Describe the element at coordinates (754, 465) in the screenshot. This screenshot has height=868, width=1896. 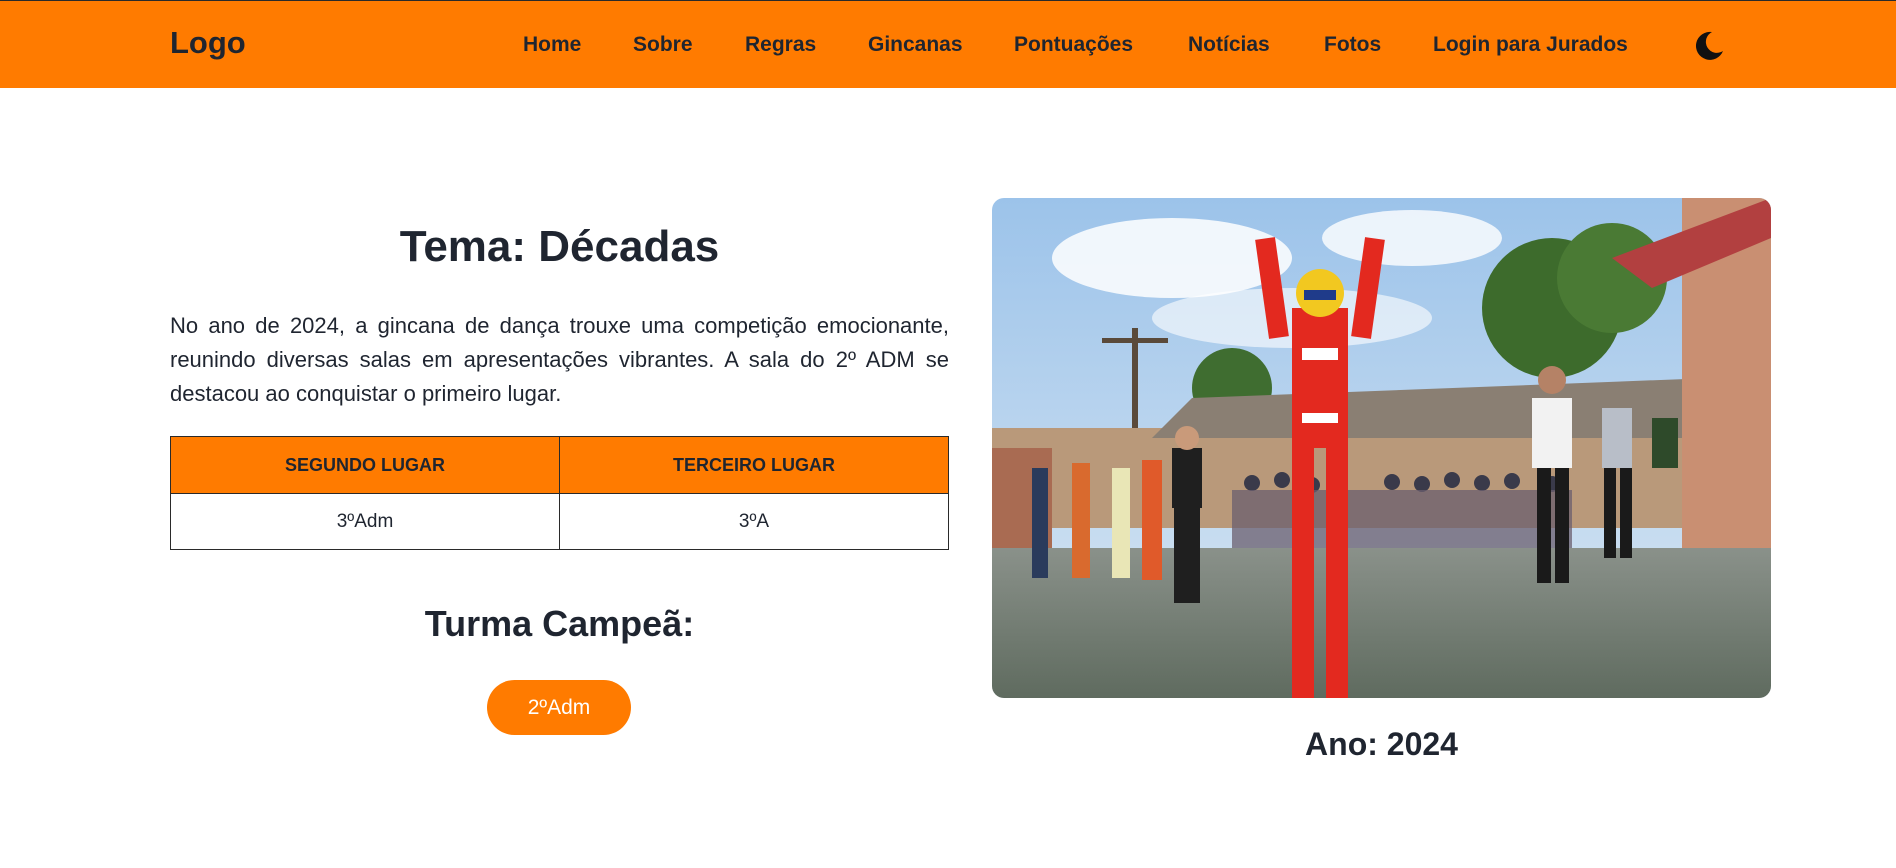
I see `header-third-place: TERCEIRO LUGAR` at that location.